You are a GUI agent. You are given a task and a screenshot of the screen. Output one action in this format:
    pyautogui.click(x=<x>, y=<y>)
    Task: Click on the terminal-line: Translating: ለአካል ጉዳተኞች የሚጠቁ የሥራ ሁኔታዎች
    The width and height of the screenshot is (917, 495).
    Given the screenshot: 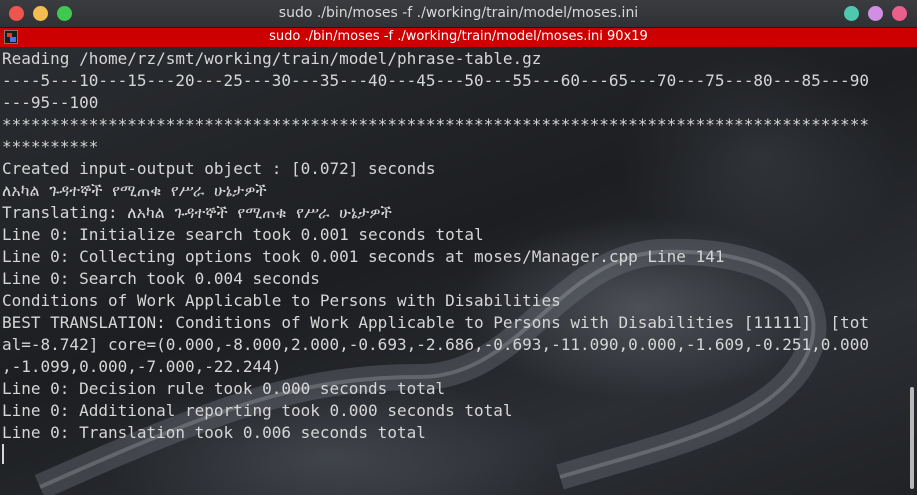 What is the action you would take?
    pyautogui.click(x=197, y=212)
    